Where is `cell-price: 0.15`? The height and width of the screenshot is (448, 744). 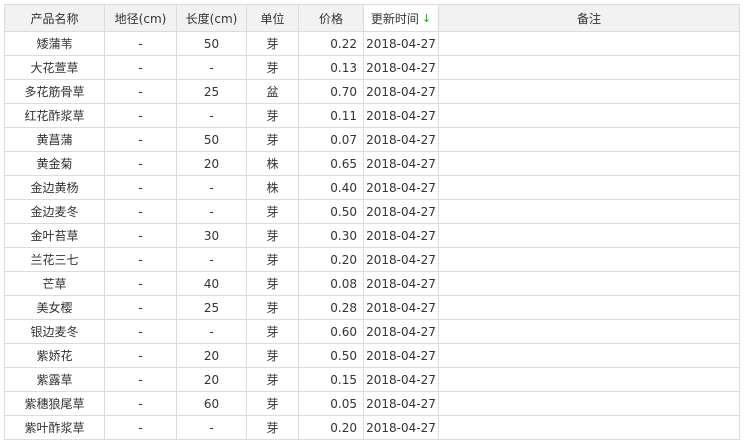 cell-price: 0.15 is located at coordinates (331, 379).